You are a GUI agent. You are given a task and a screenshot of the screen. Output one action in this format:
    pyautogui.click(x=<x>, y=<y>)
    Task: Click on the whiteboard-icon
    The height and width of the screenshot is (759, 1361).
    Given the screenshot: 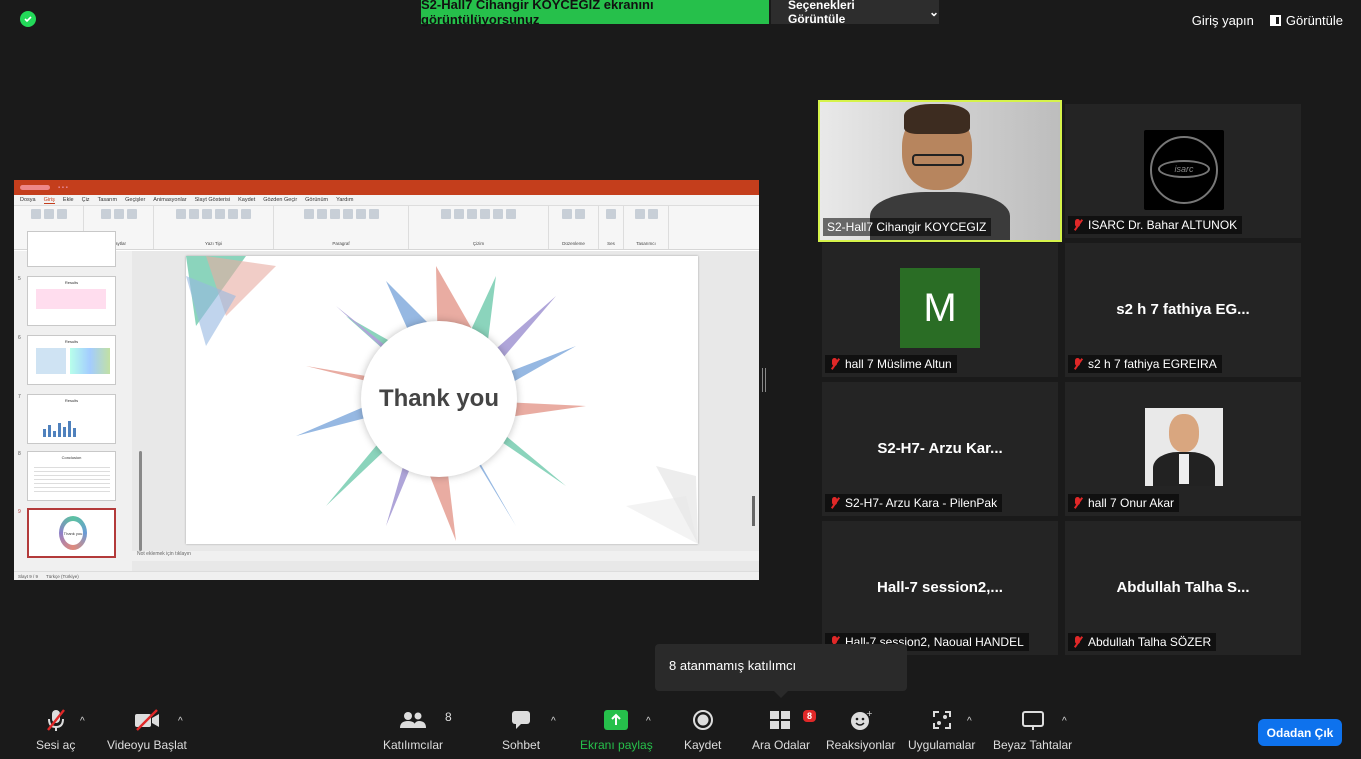 What is the action you would take?
    pyautogui.click(x=1033, y=720)
    